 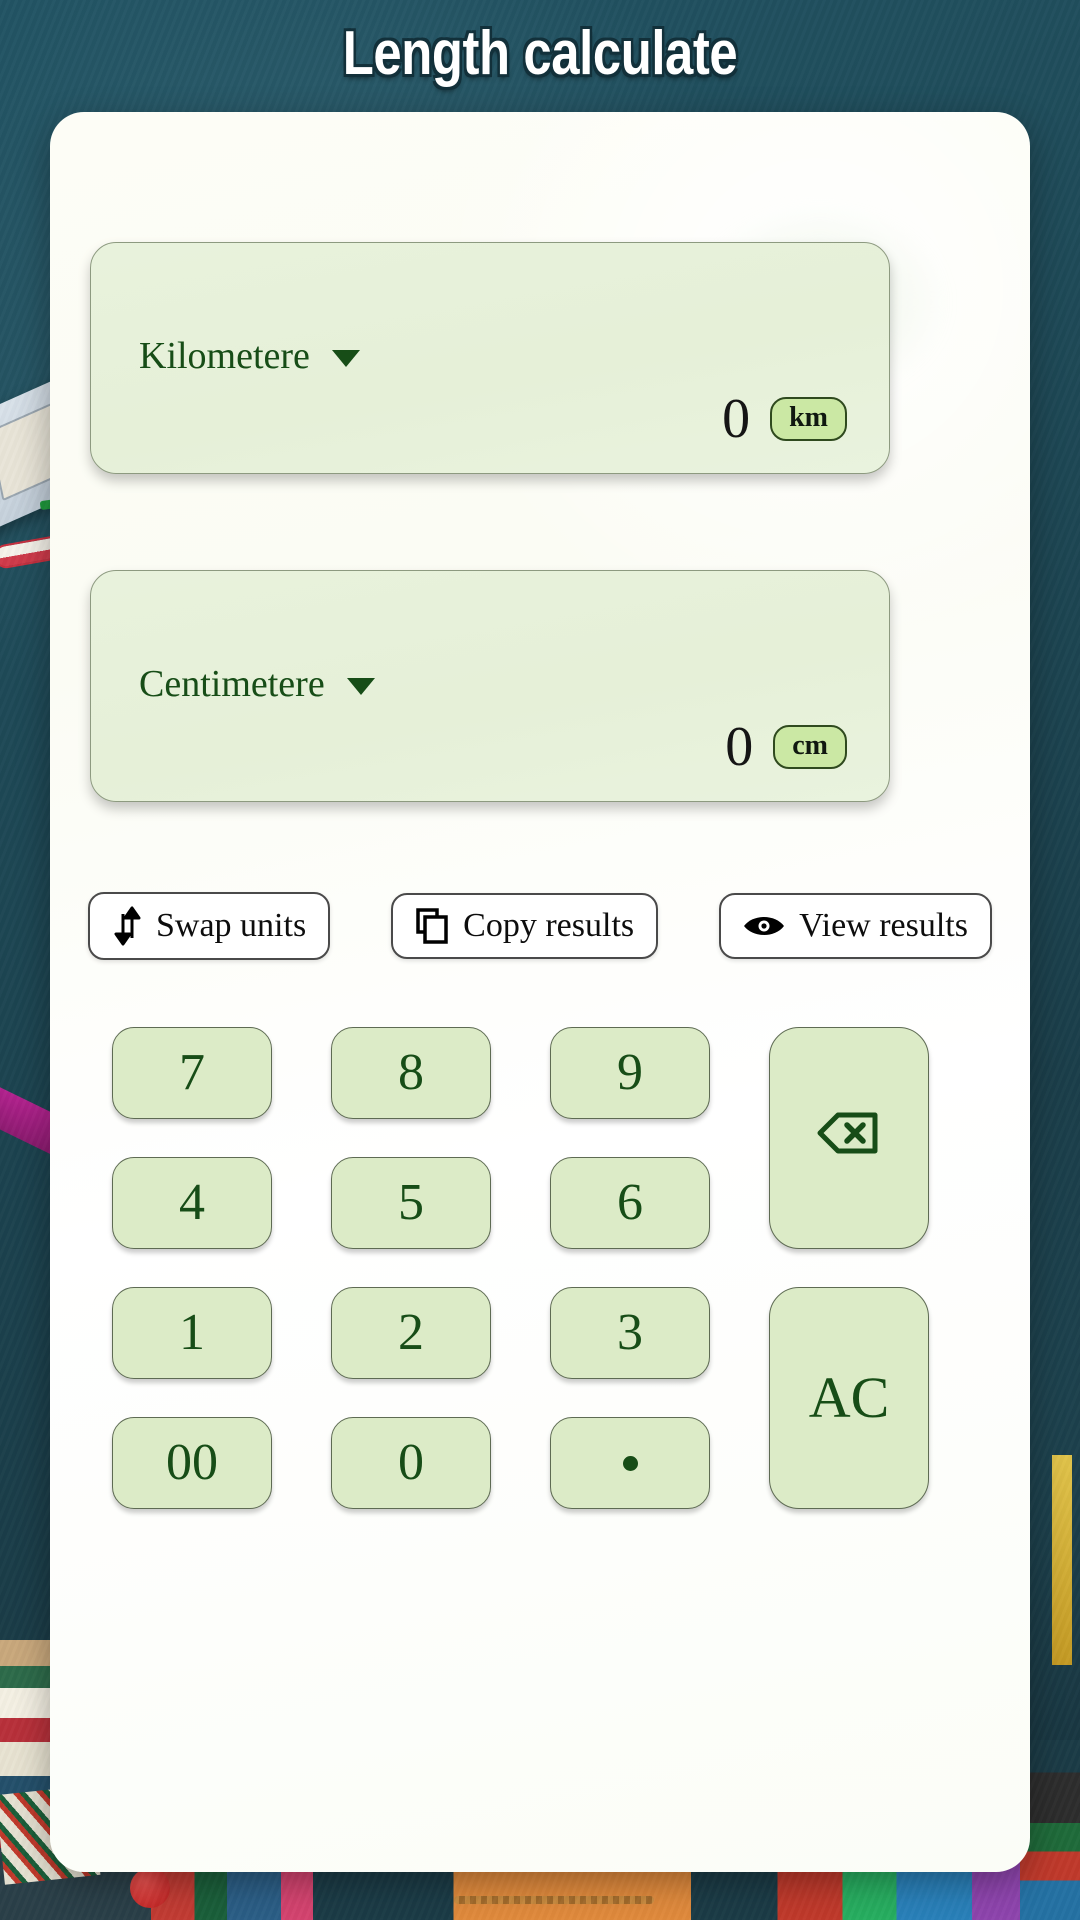 I want to click on from-unit-dropdown: Kilometere, so click(x=249, y=356).